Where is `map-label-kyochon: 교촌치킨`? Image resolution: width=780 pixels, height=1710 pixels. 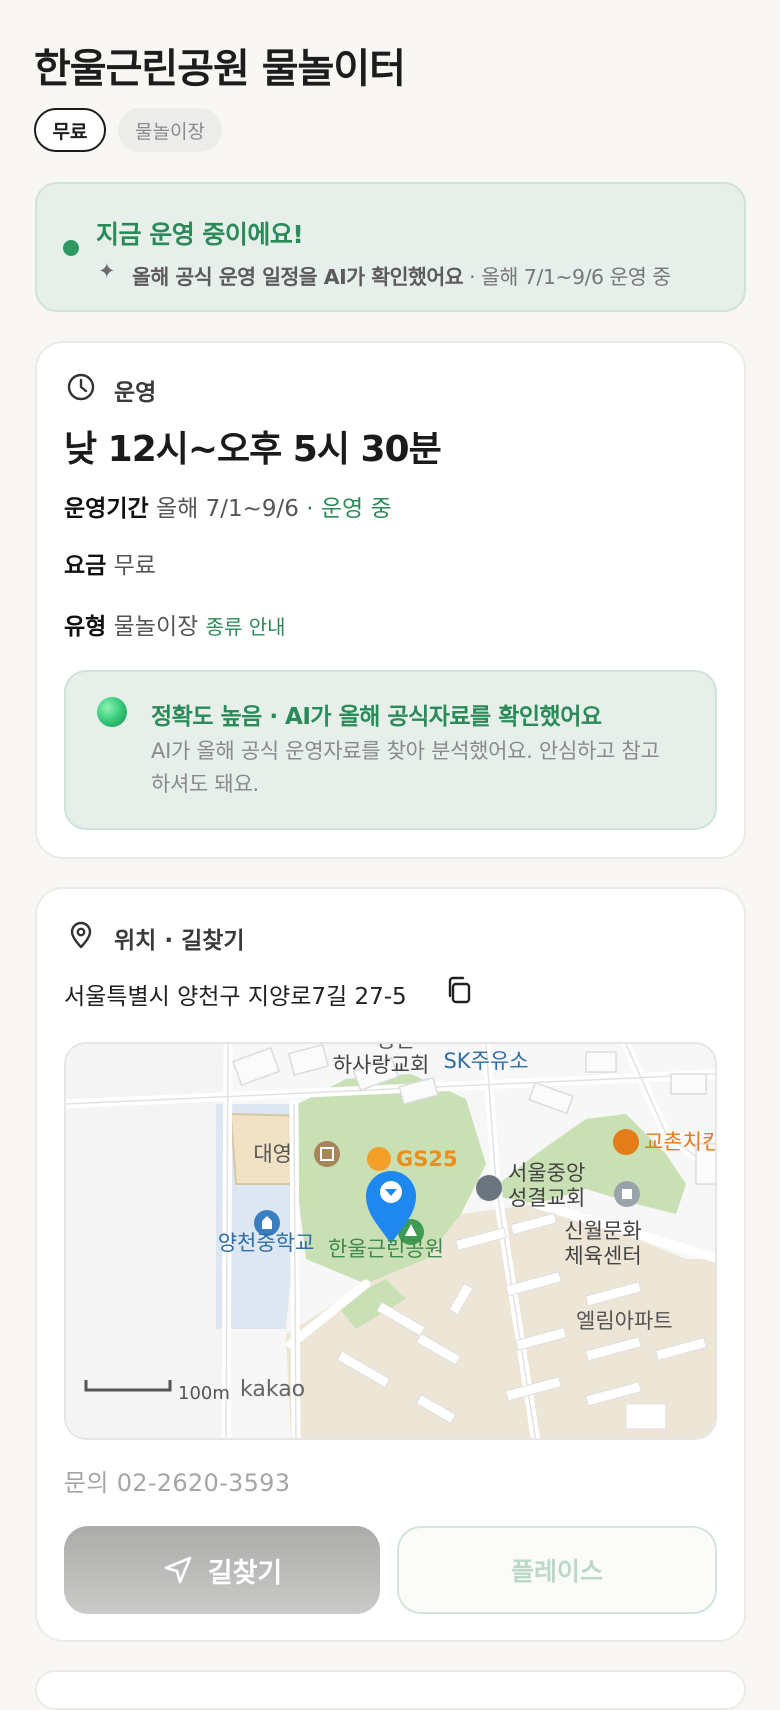
map-label-kyochon: 교촌치킨 is located at coordinates (680, 1142).